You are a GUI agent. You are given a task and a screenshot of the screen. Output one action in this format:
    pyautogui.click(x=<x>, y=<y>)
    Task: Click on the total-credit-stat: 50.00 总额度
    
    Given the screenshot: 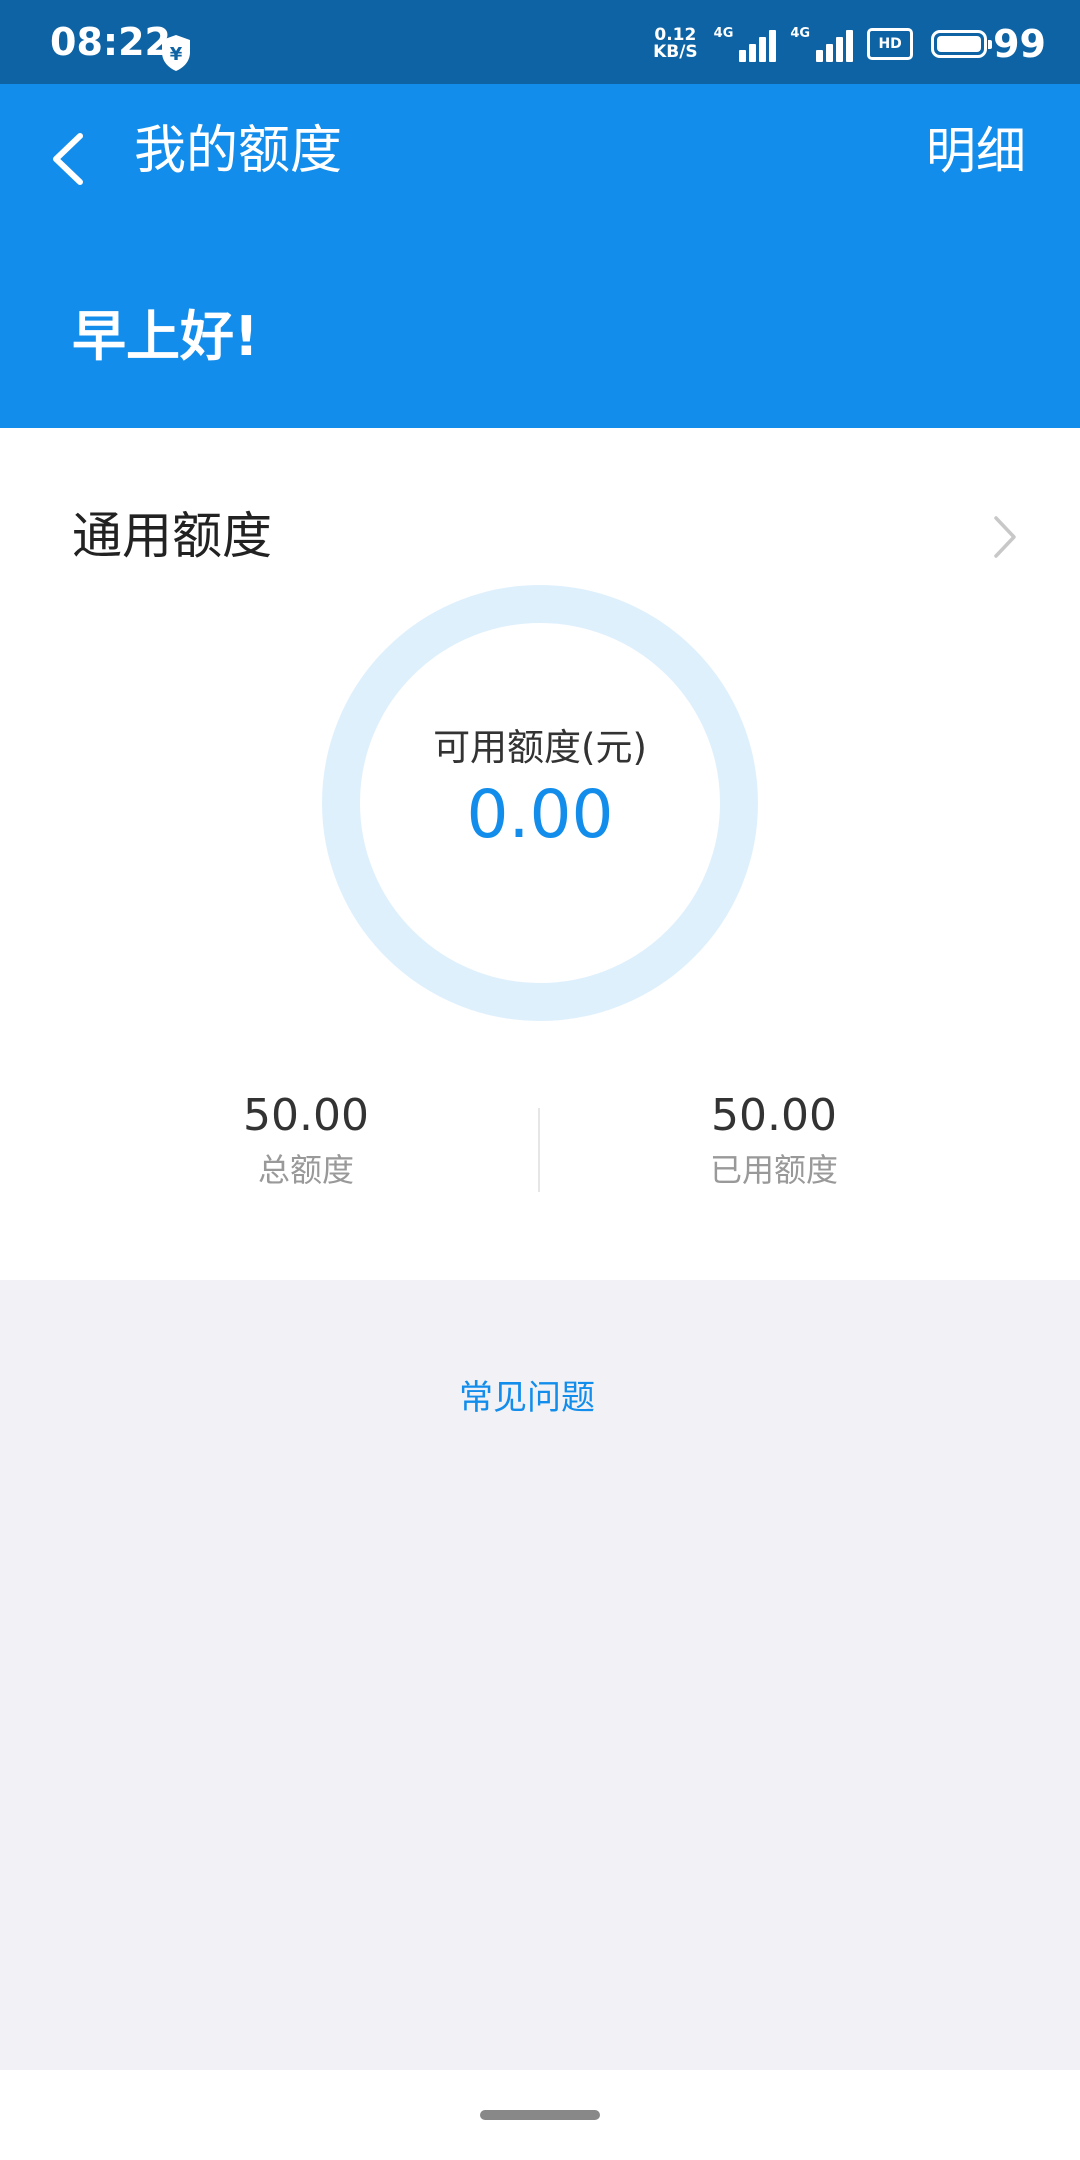 What is the action you would take?
    pyautogui.click(x=306, y=1140)
    